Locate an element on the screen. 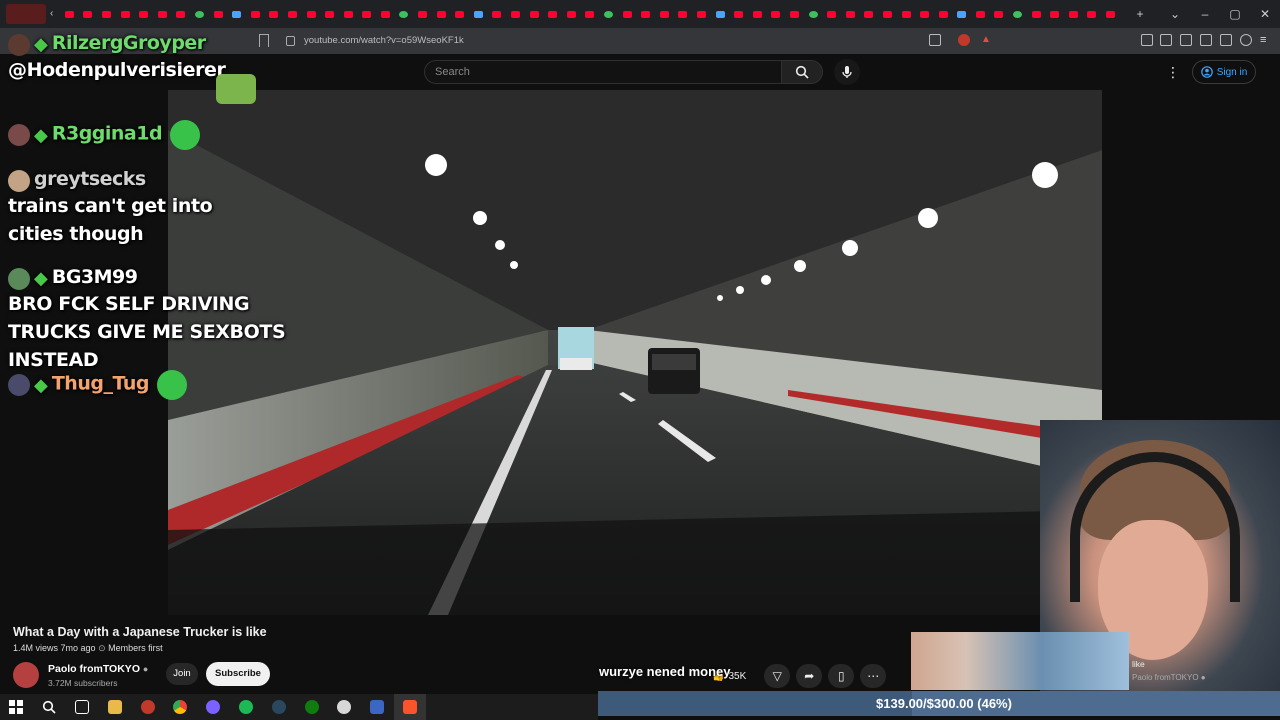 Image resolution: width=1280 pixels, height=720 pixels. dislike-button: ▽ is located at coordinates (777, 676).